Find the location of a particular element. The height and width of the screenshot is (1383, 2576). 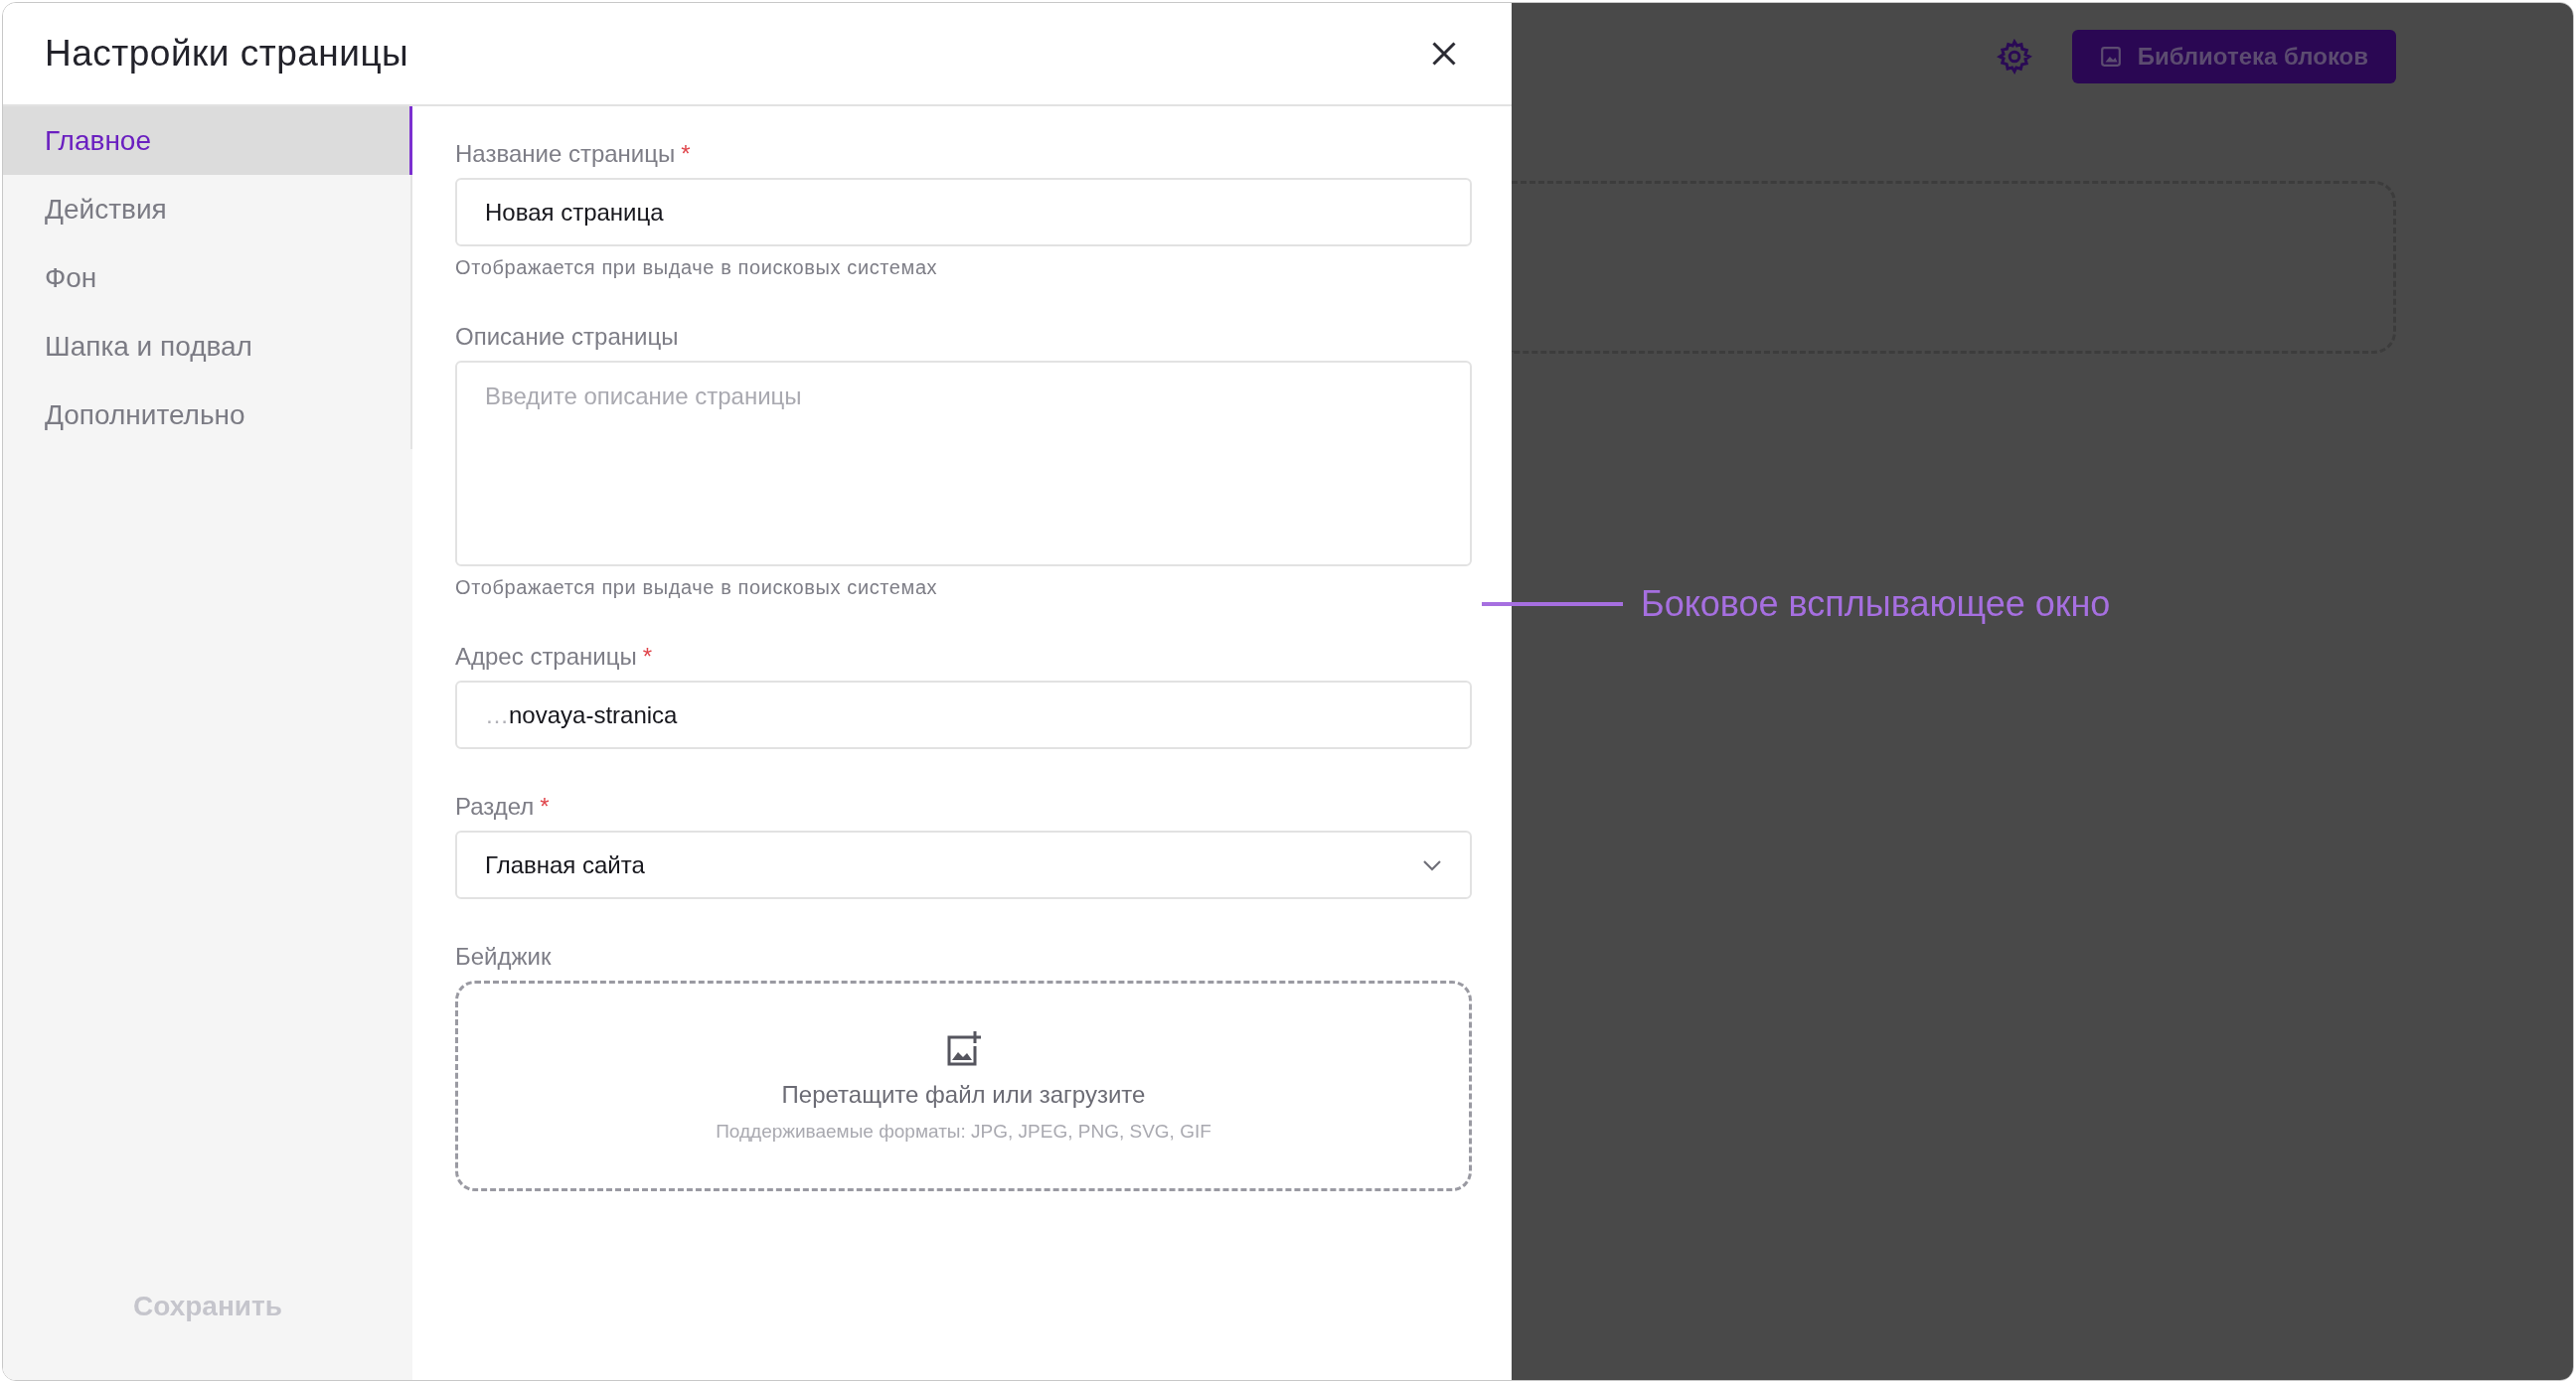

section-dropdown: Главная сайта is located at coordinates (963, 865).